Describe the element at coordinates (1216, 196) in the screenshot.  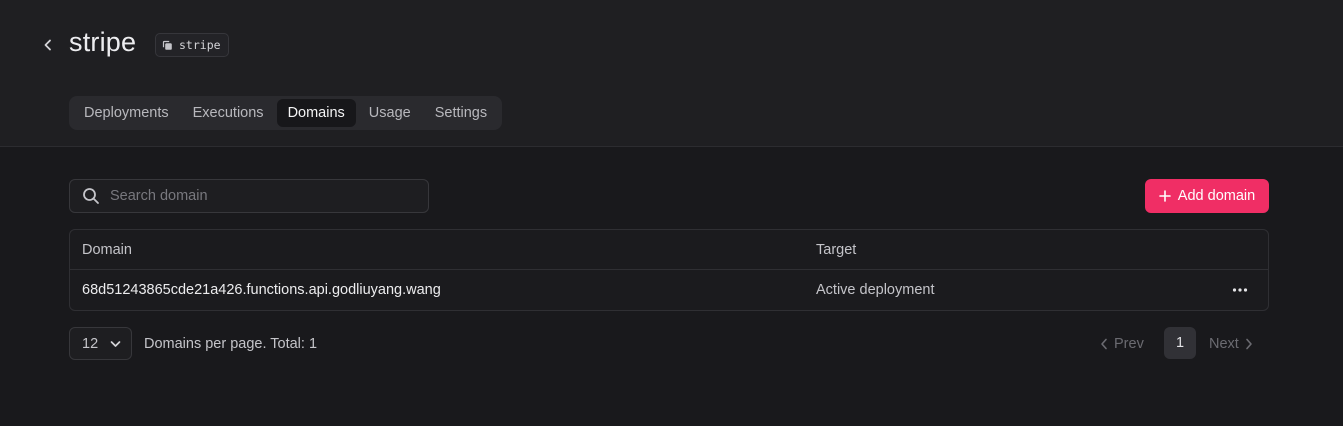
I see `add-domain-label: Add domain` at that location.